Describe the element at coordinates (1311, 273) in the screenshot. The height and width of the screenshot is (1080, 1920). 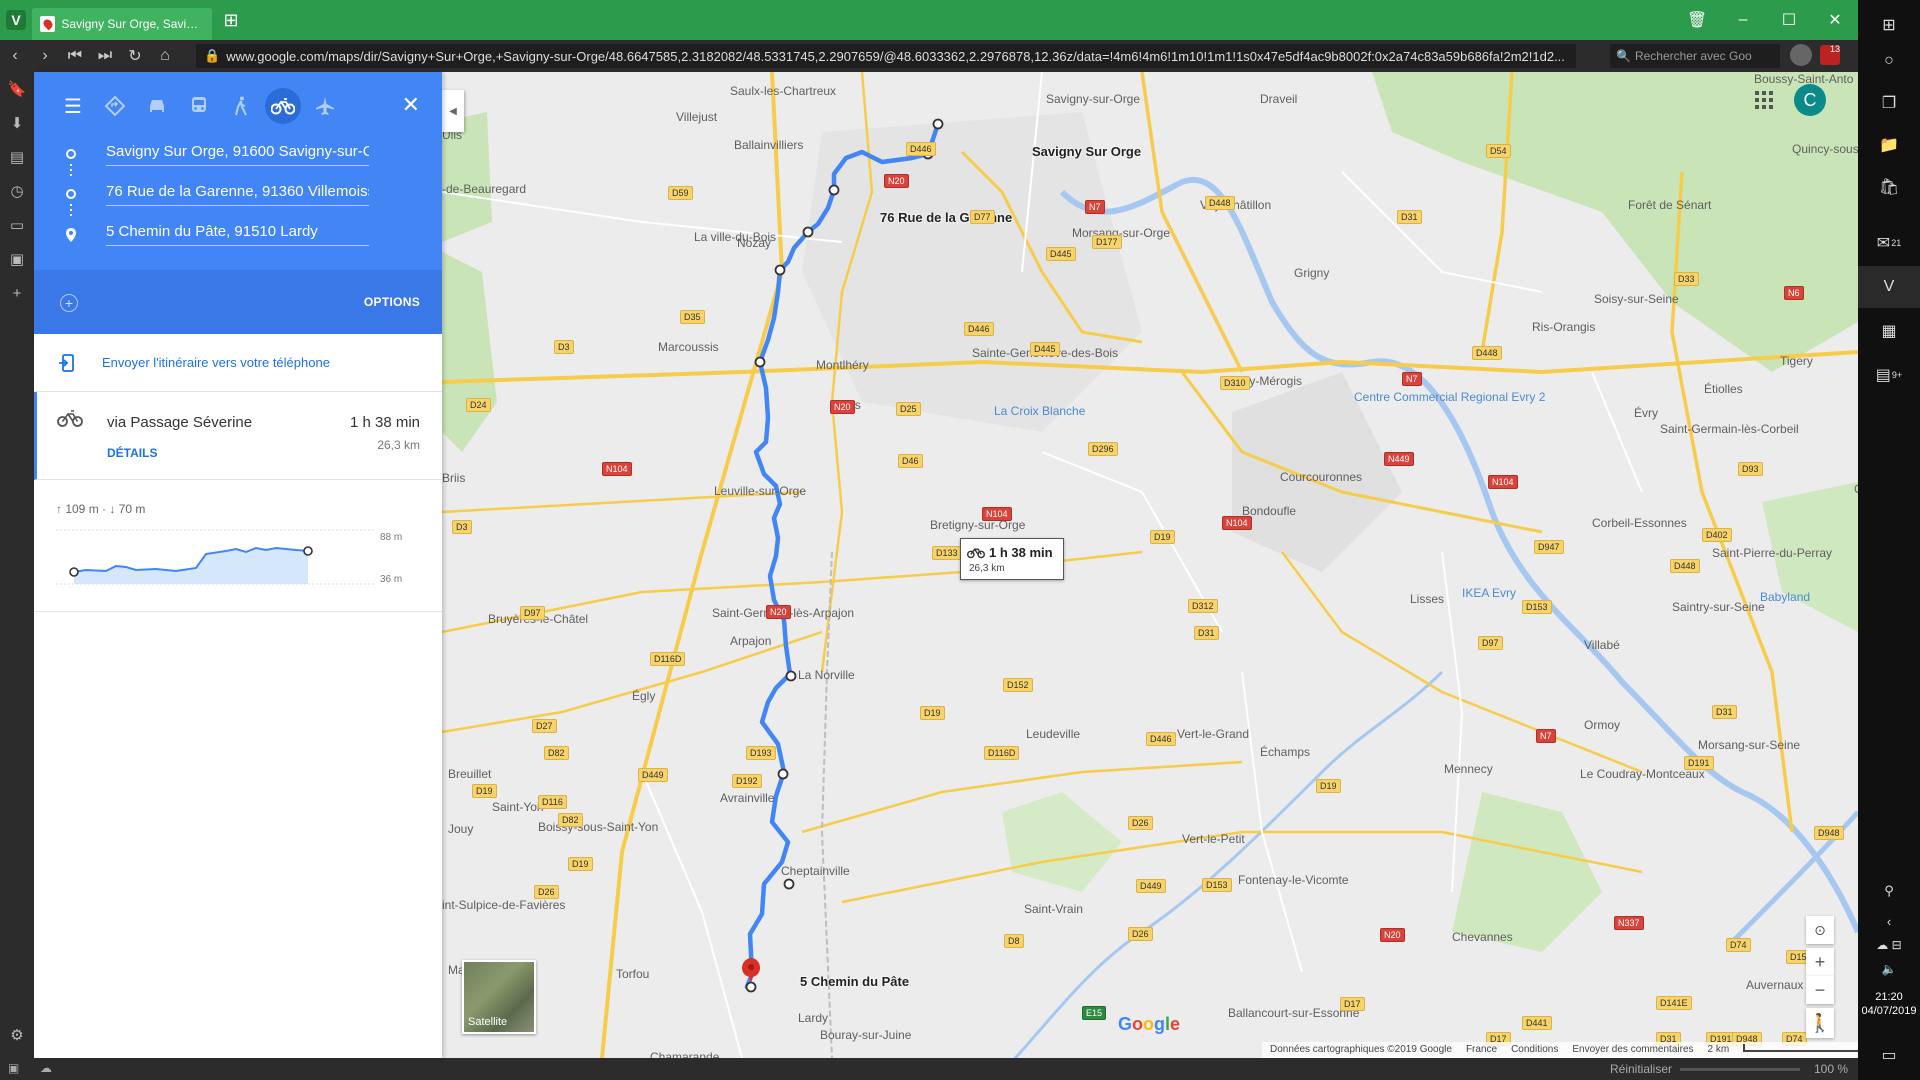
I see `place-label: Grigny` at that location.